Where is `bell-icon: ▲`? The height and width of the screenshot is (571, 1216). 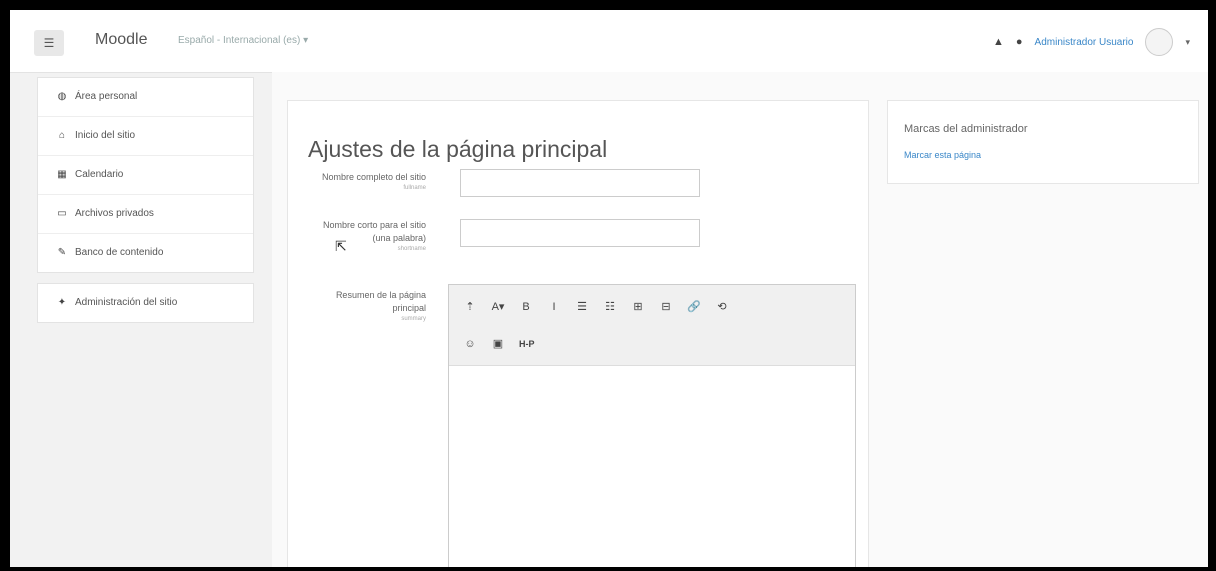
bell-icon: ▲ is located at coordinates (998, 42).